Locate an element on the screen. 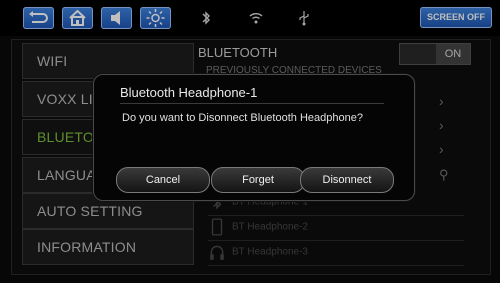 The image size is (500, 283). forget-button: Forget is located at coordinates (258, 180).